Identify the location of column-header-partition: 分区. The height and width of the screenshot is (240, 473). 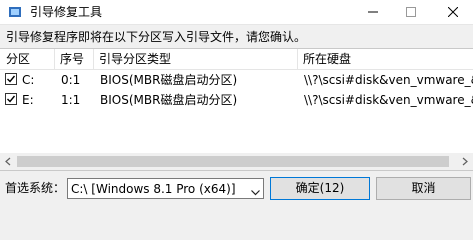
(18, 59).